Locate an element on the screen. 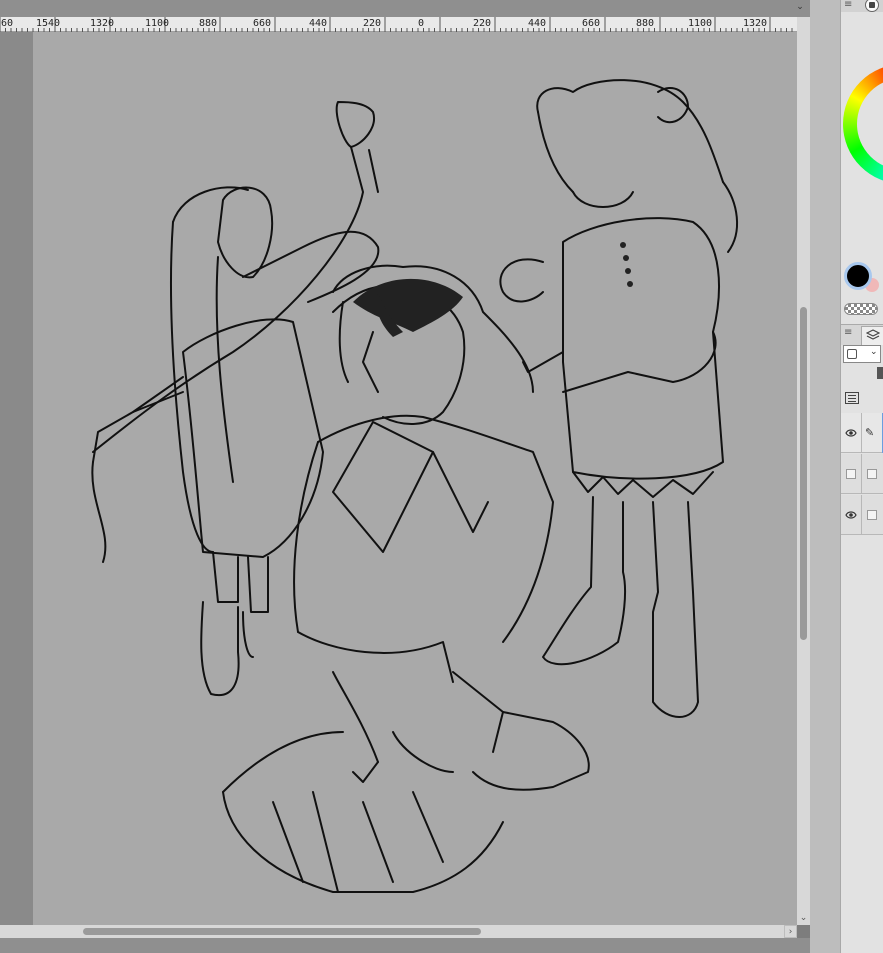 The height and width of the screenshot is (953, 883). layers-icon is located at coordinates (872, 335).